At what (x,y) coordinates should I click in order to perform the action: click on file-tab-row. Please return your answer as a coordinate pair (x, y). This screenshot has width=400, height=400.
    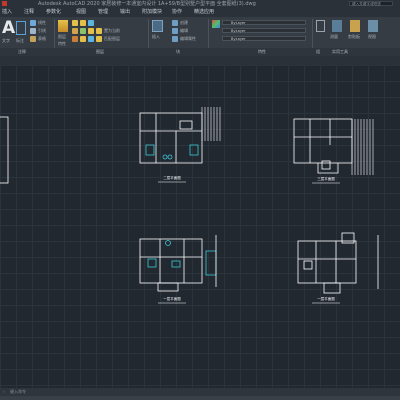
    Looking at the image, I should click on (200, 60).